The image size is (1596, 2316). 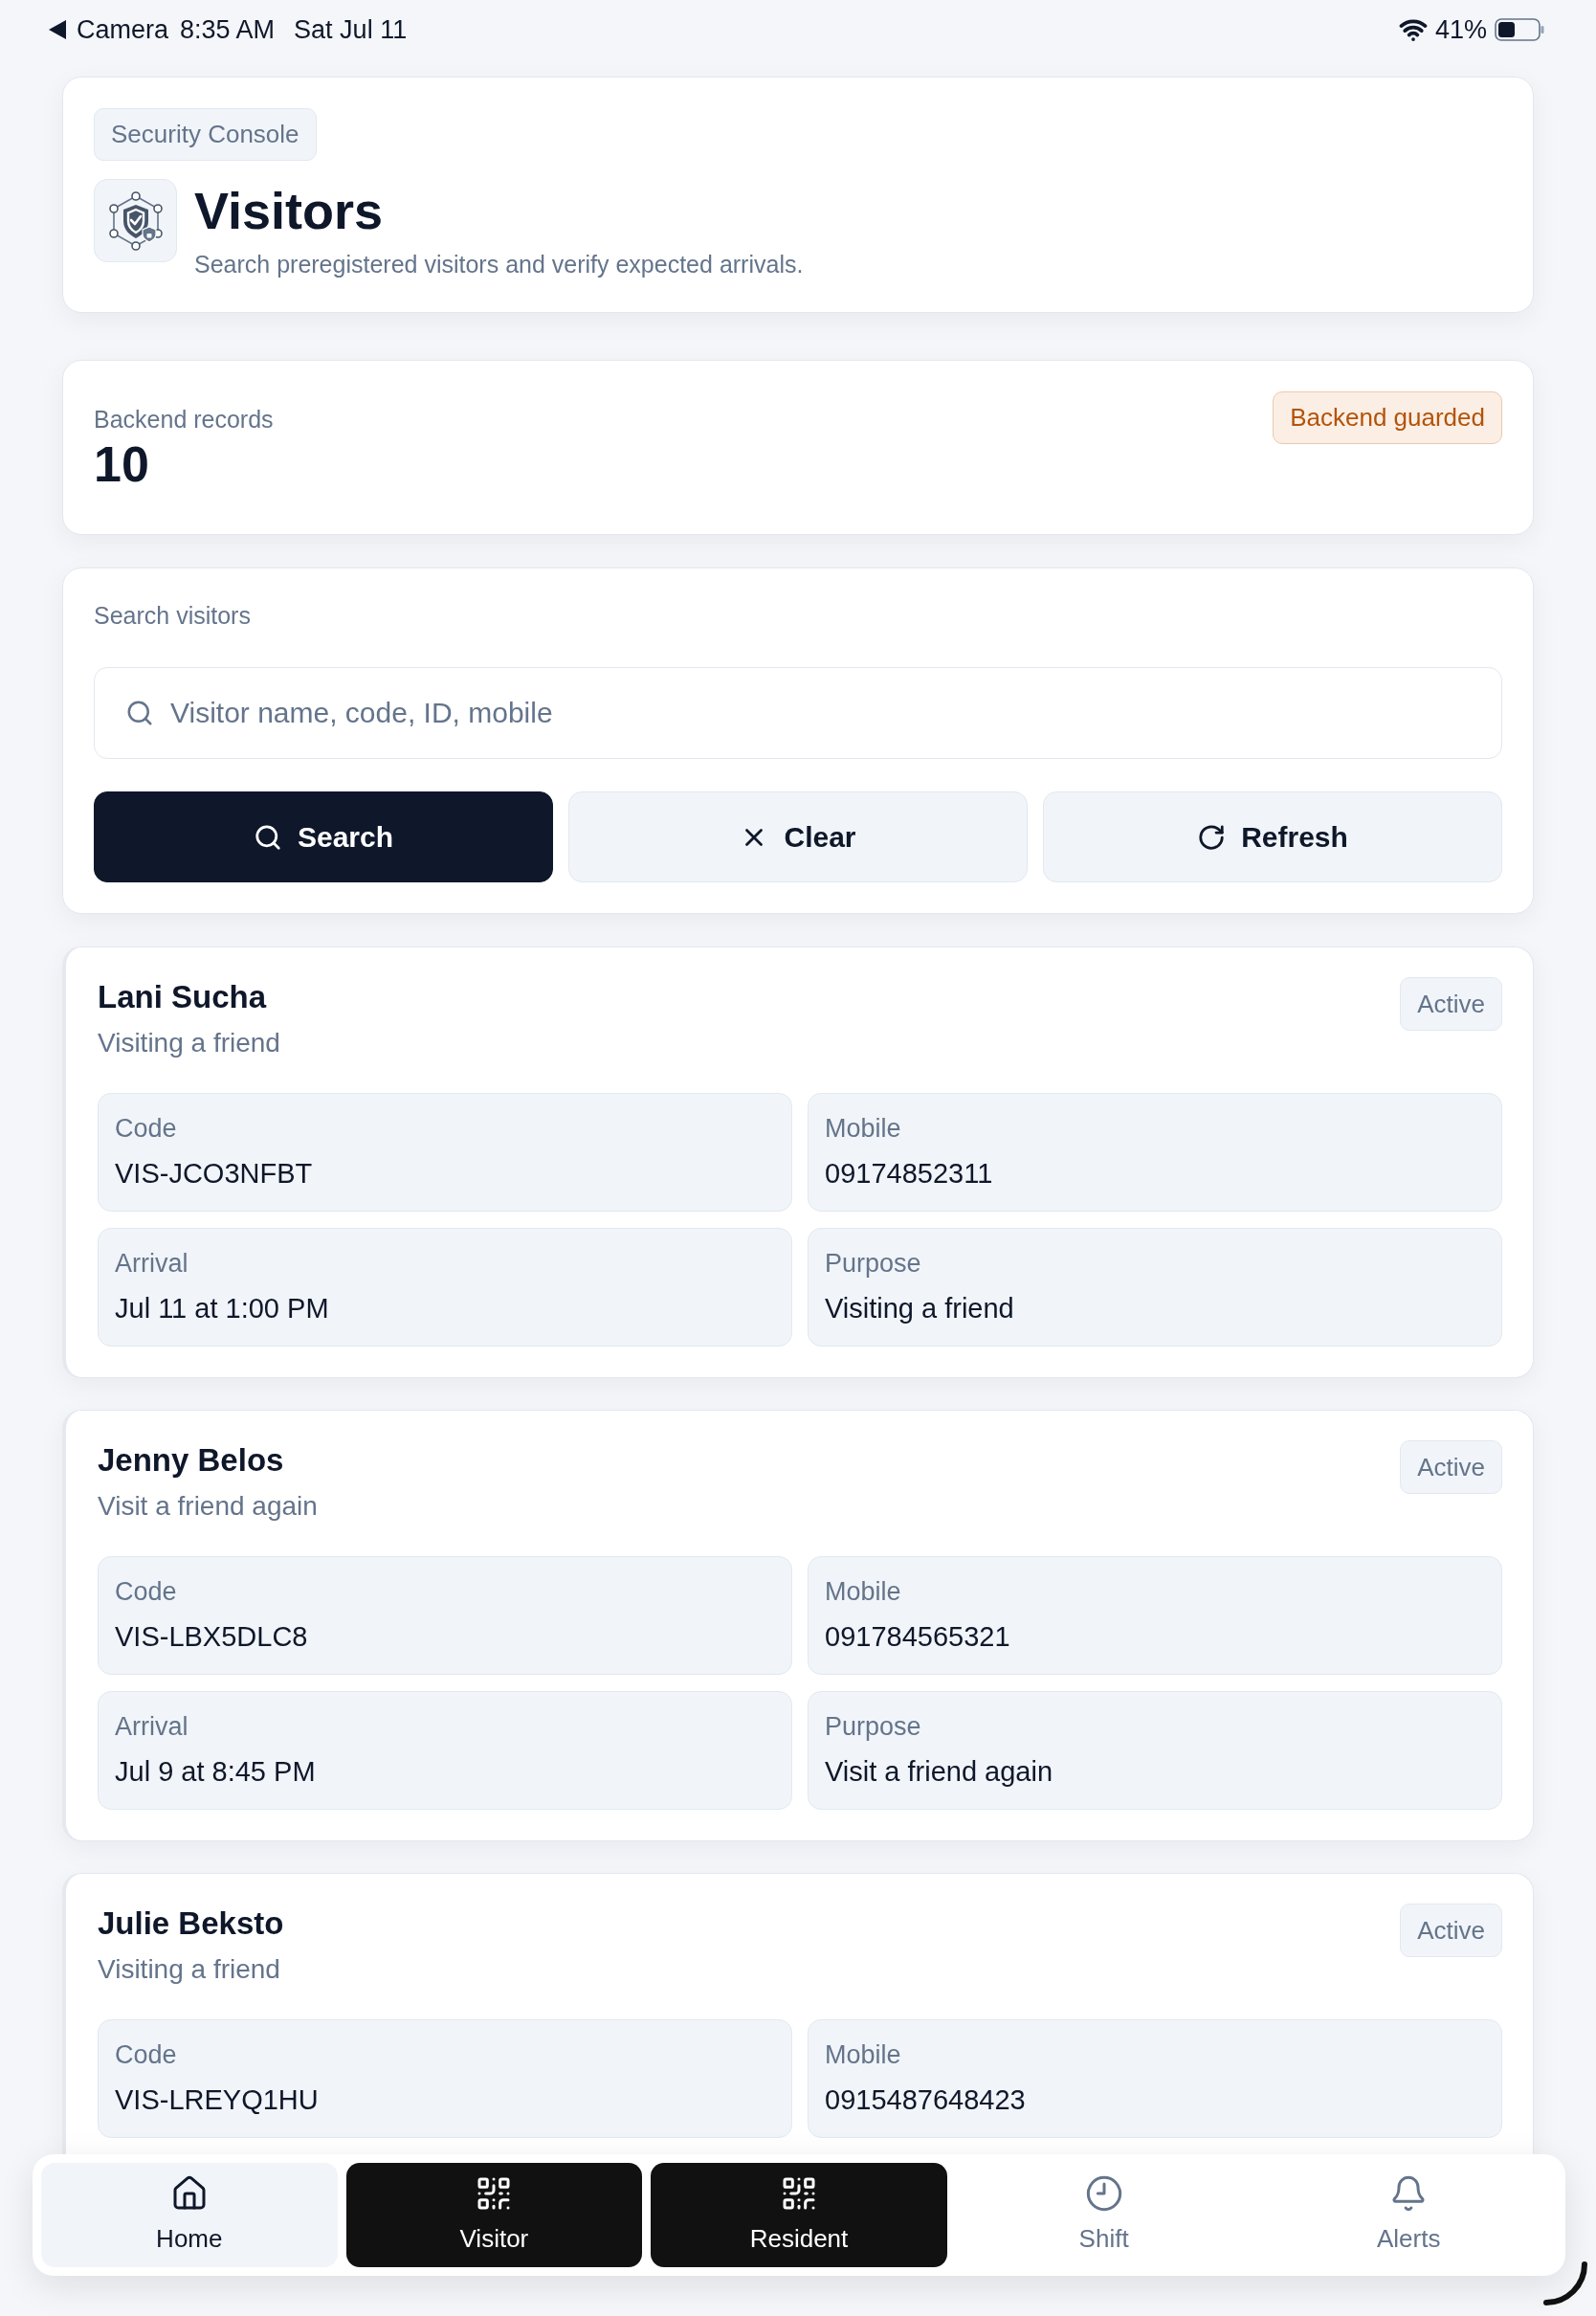 I want to click on refresh-button: Refresh, so click(x=1273, y=836).